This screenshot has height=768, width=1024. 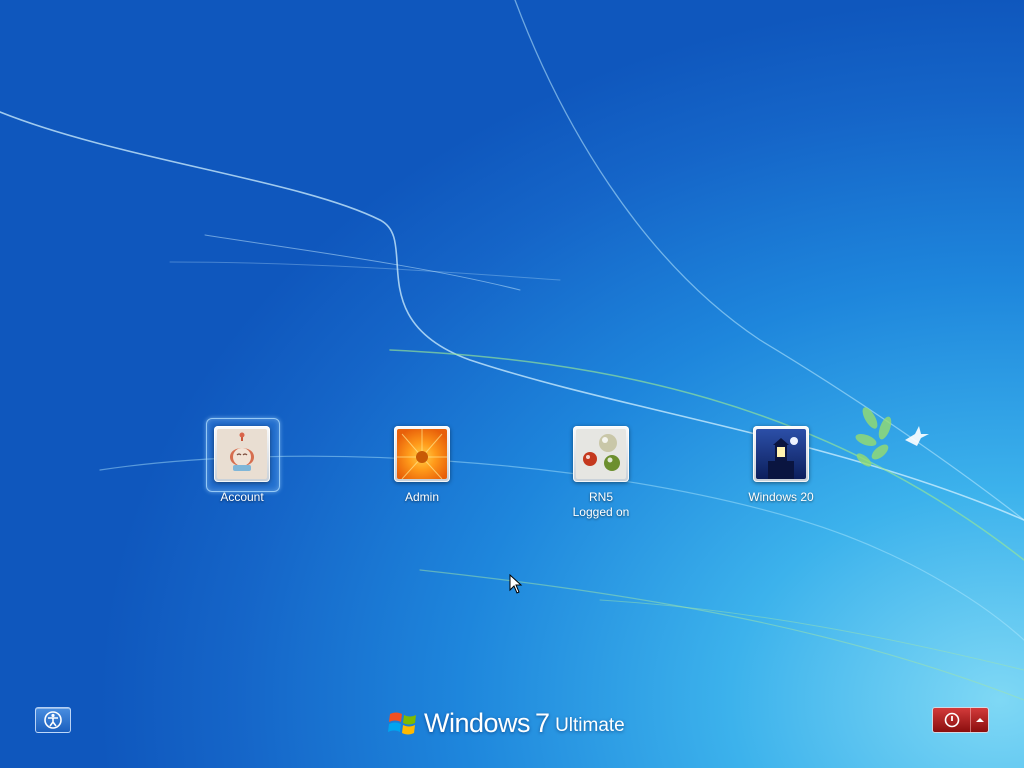 I want to click on arrow-up-icon, so click(x=979, y=720).